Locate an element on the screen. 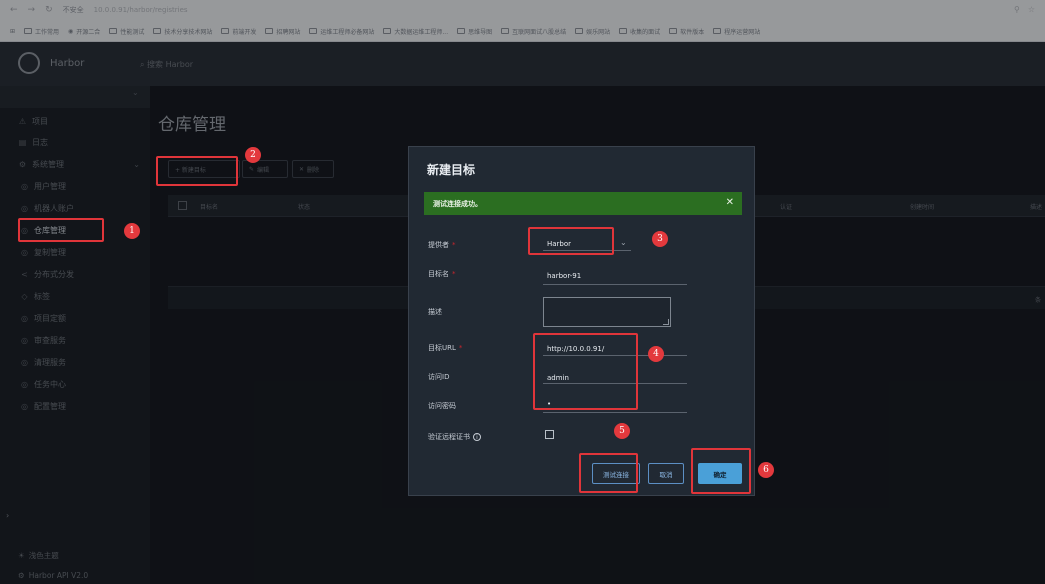 The height and width of the screenshot is (584, 1045). access-id-label: 访问ID is located at coordinates (439, 377).